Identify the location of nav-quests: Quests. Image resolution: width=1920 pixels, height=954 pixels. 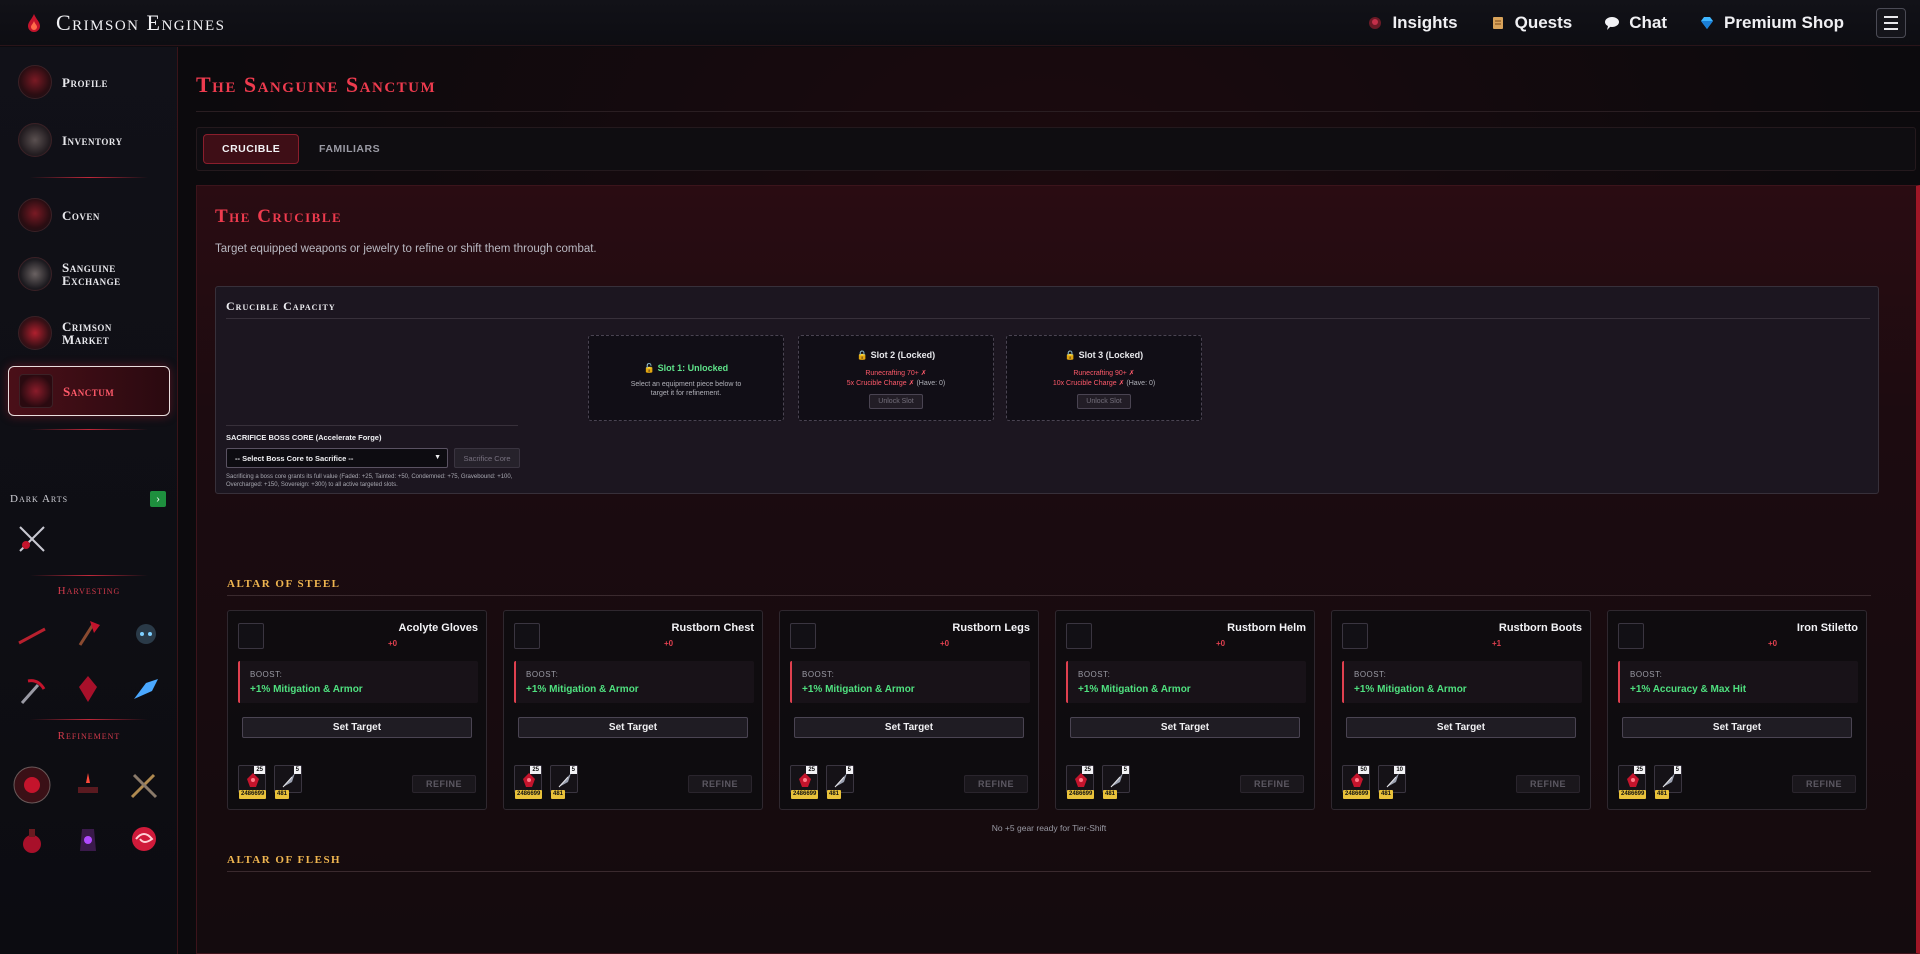
(1531, 23).